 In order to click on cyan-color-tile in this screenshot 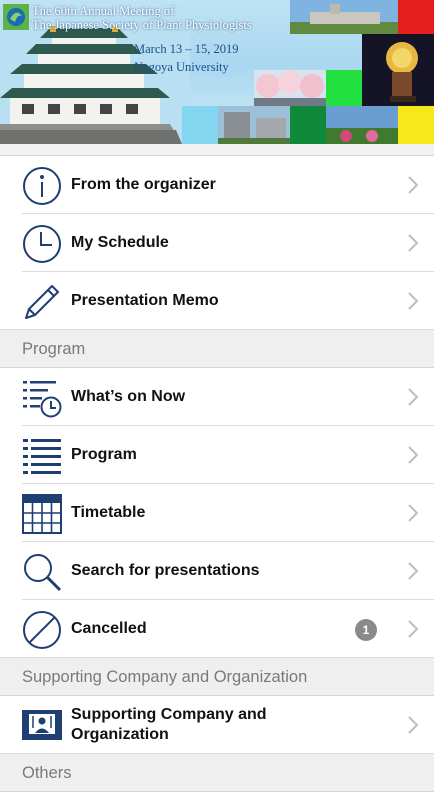, I will do `click(200, 125)`.